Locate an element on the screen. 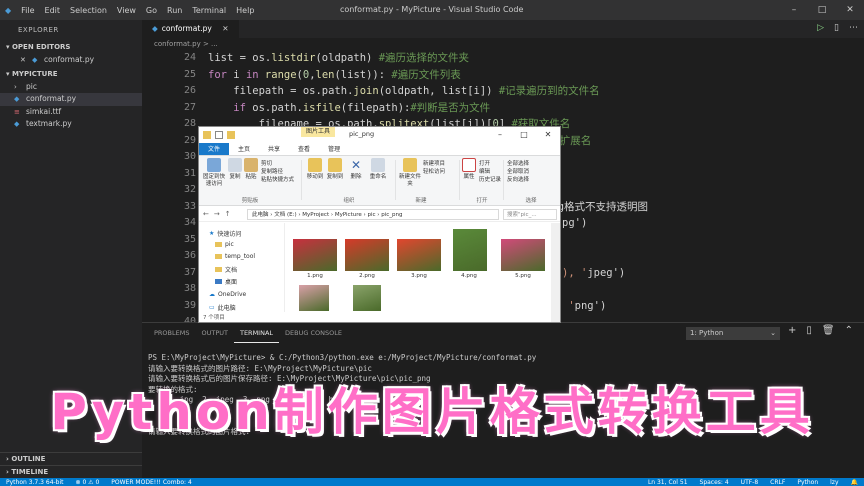 Image resolution: width=864 pixels, height=486 pixels. run-icon: ▷ is located at coordinates (820, 28).